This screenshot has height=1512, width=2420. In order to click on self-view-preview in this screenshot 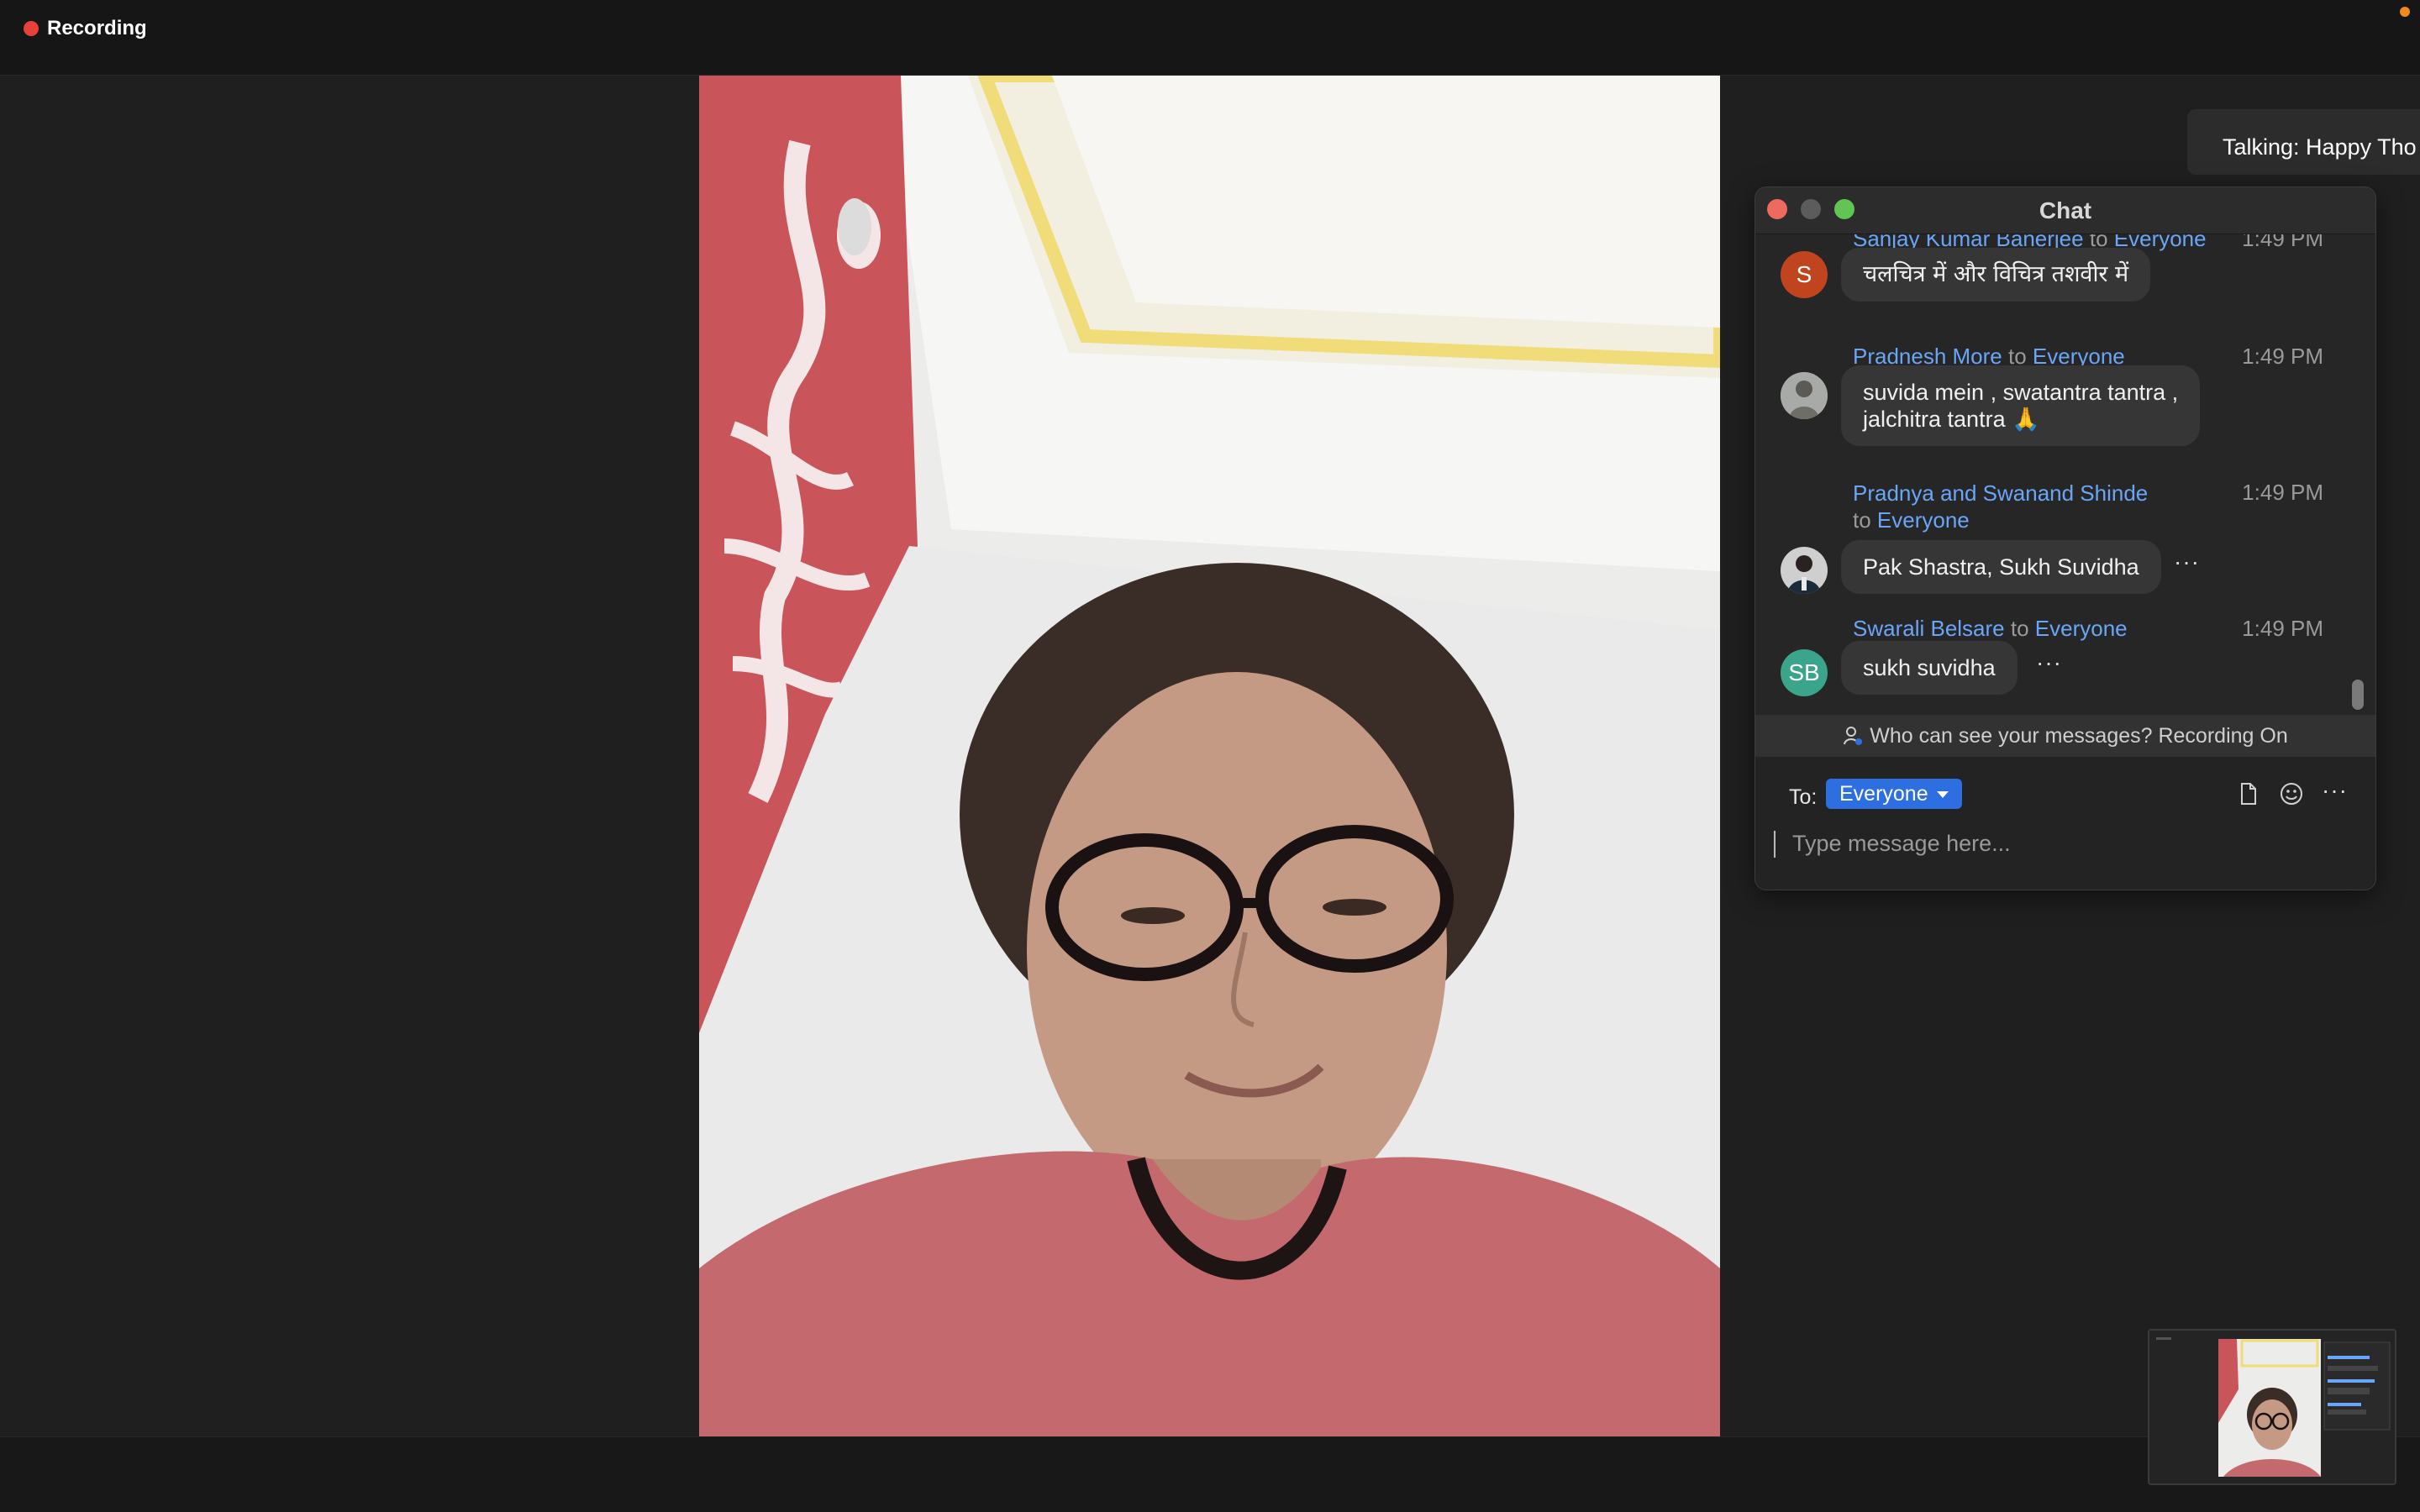, I will do `click(2272, 1407)`.